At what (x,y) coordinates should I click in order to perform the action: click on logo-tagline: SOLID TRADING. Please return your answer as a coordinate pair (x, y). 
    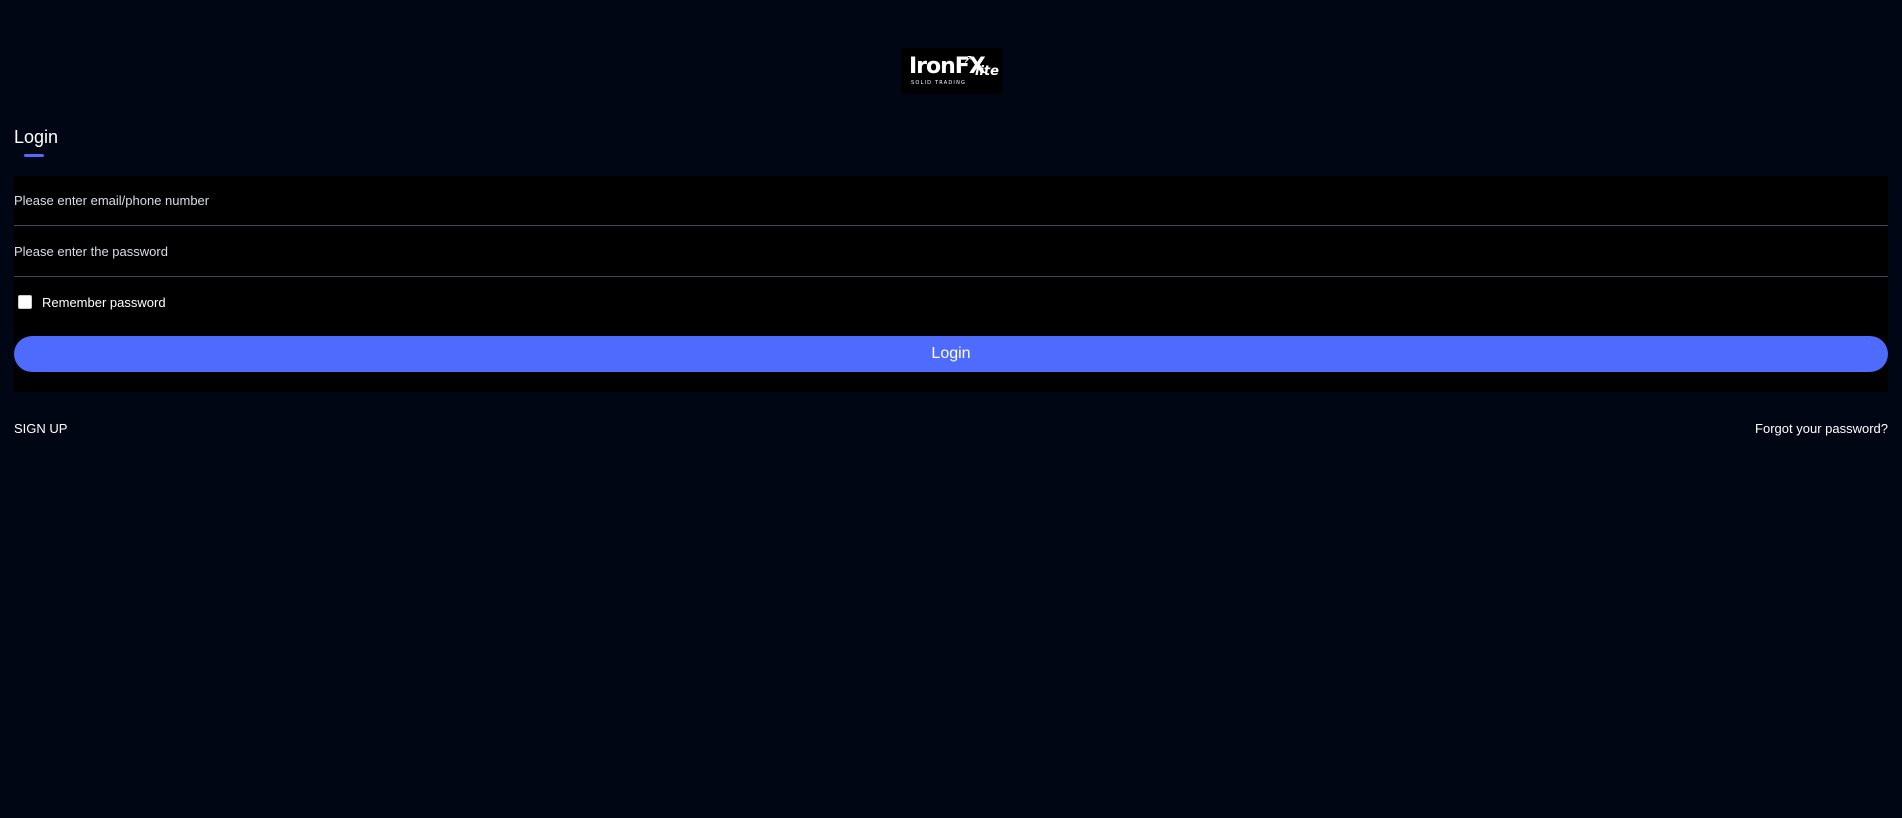
    Looking at the image, I should click on (939, 83).